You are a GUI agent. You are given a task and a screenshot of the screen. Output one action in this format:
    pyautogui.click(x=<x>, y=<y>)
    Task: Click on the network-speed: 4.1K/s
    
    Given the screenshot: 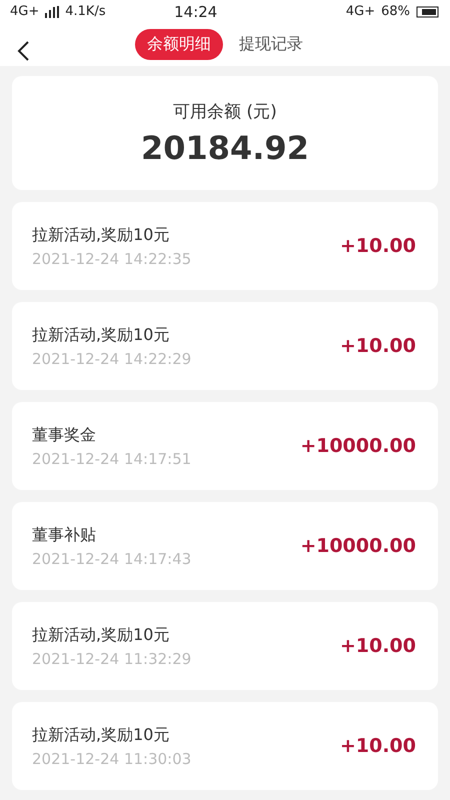 What is the action you would take?
    pyautogui.click(x=85, y=11)
    